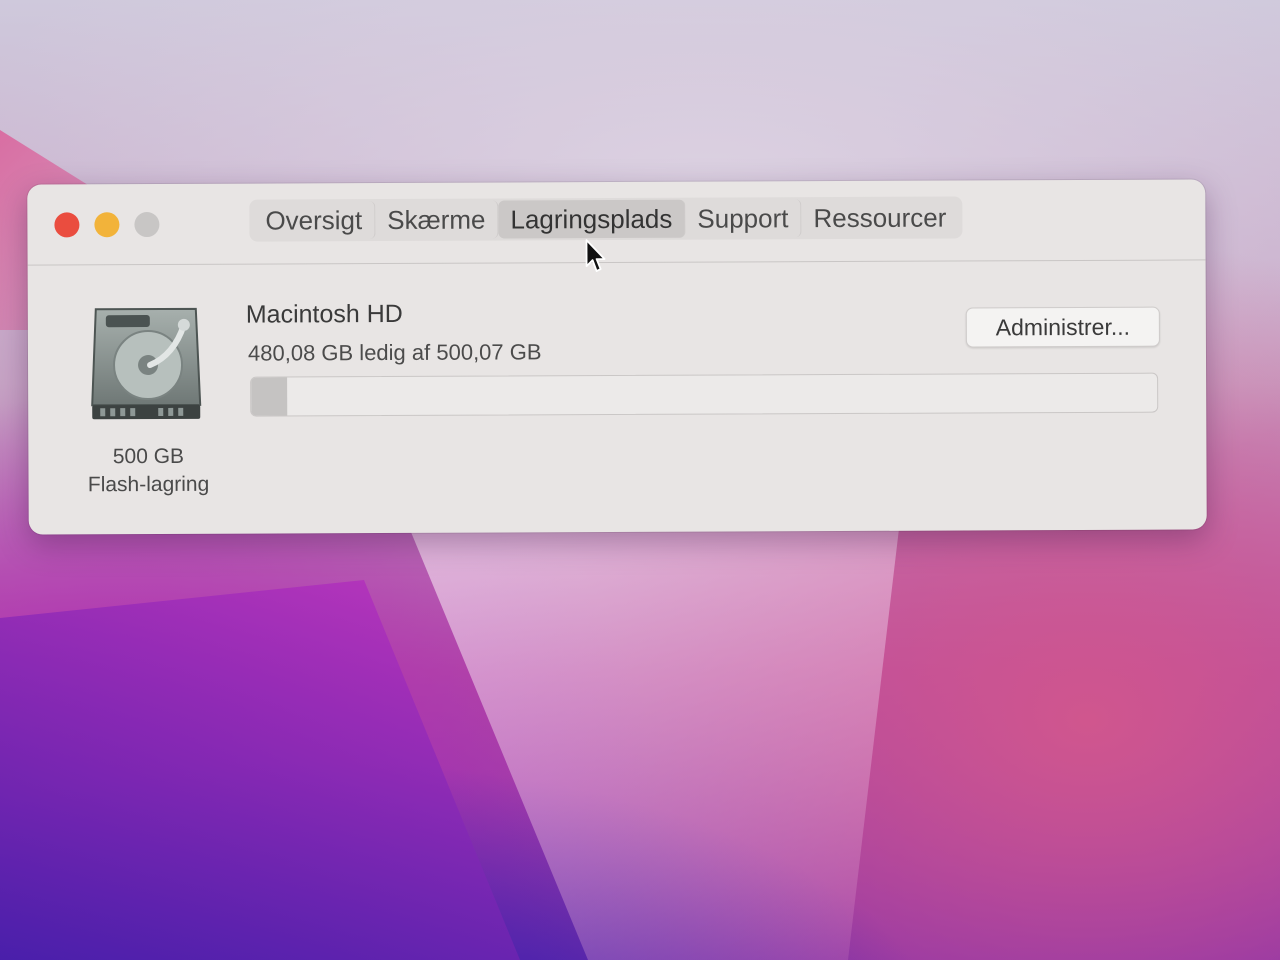  What do you see at coordinates (394, 352) in the screenshot?
I see `free-space-text: 480,08 GB ledig af 500,07 GB` at bounding box center [394, 352].